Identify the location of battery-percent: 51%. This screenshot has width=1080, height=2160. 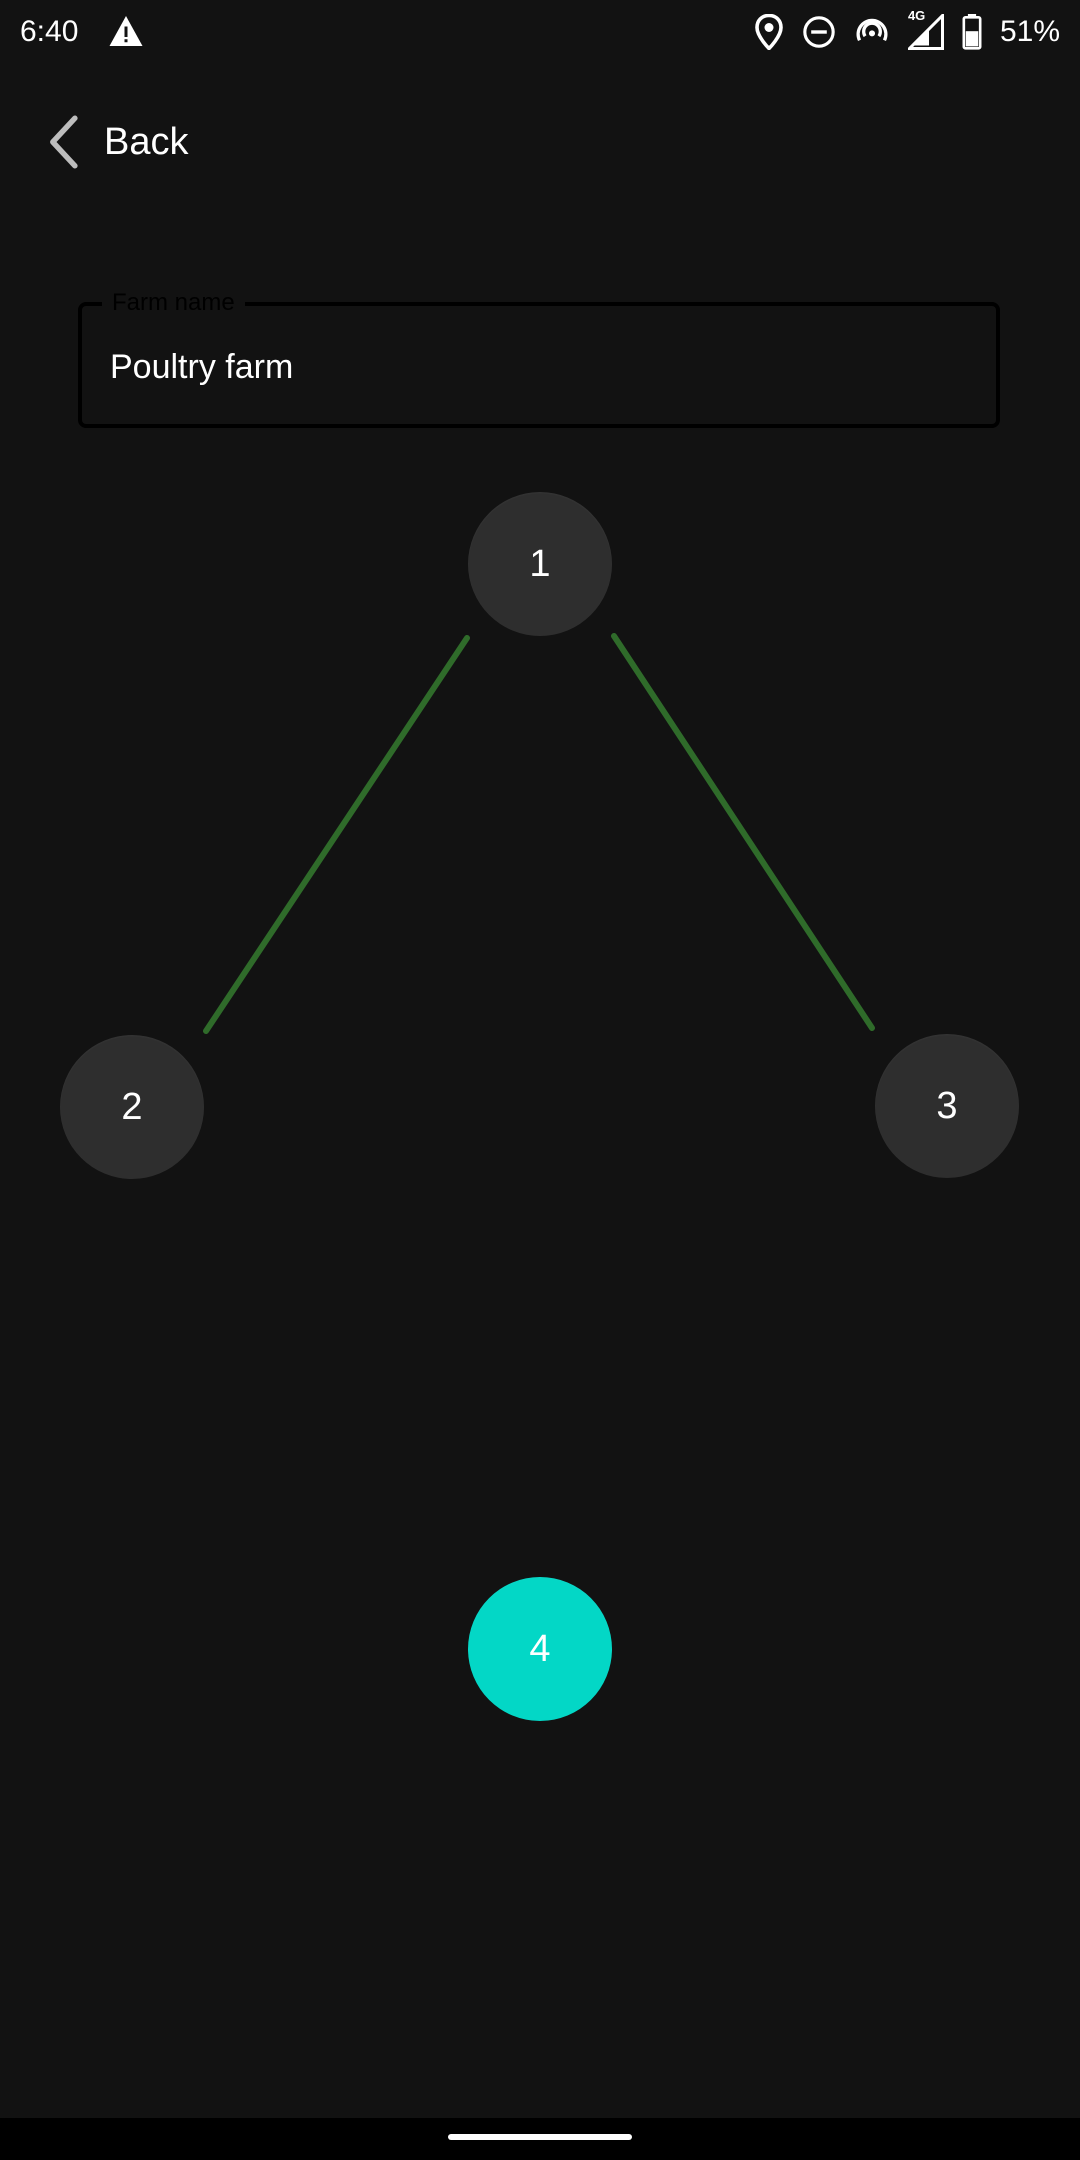
(1029, 31).